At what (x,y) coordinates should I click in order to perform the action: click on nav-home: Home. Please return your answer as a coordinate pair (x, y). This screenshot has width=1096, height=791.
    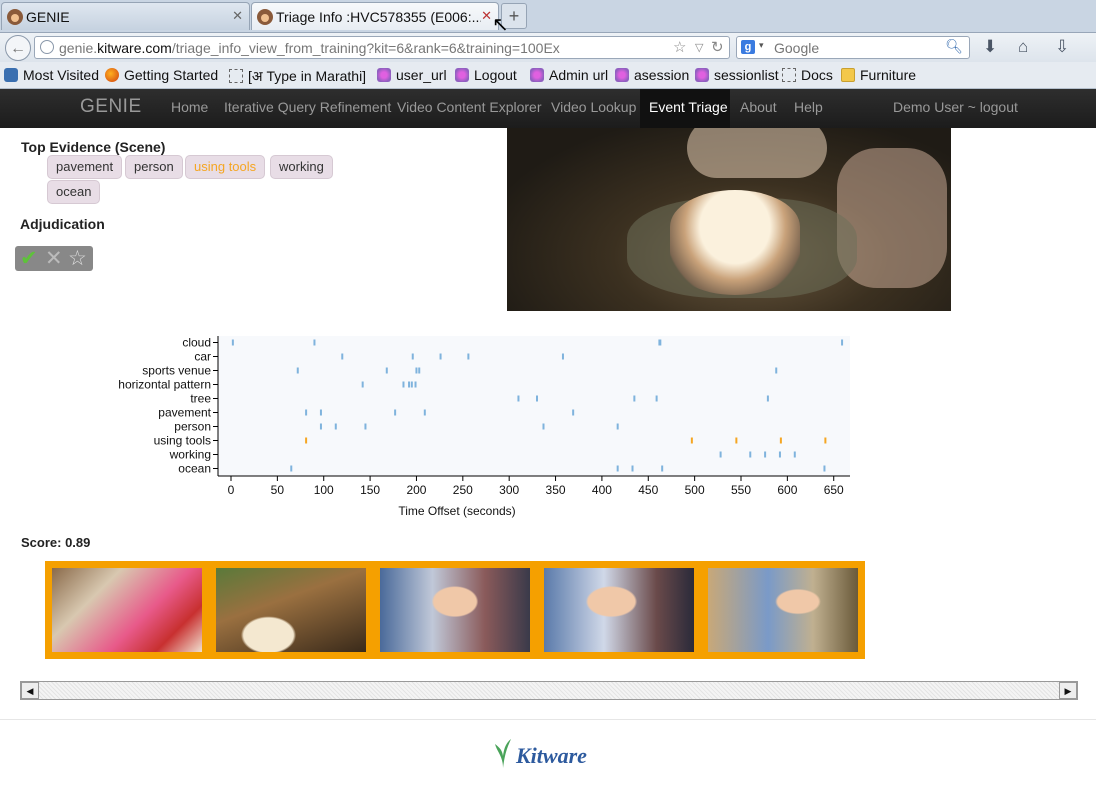
    Looking at the image, I should click on (189, 108).